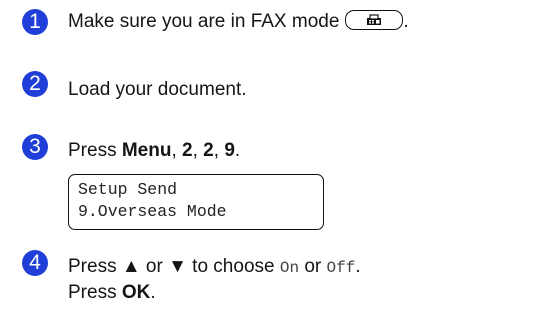  Describe the element at coordinates (204, 21) in the screenshot. I see `step-1-text: Make sure you are in FAX mode` at that location.